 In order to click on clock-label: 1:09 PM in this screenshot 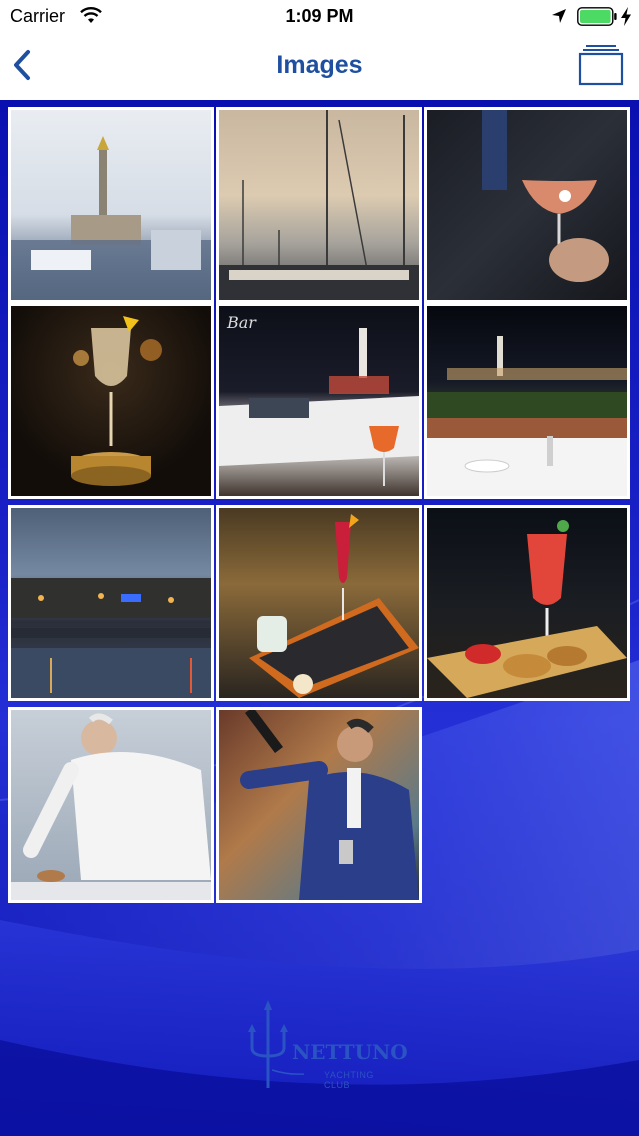, I will do `click(319, 16)`.